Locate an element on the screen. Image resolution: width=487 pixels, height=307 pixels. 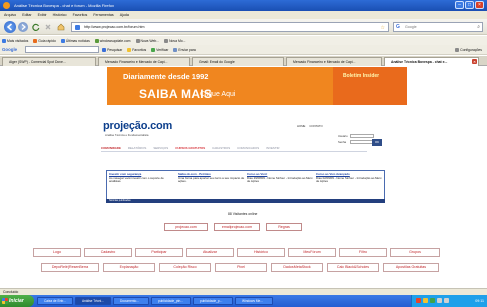
google-check-button: Verificar is located at coordinates (159, 49).